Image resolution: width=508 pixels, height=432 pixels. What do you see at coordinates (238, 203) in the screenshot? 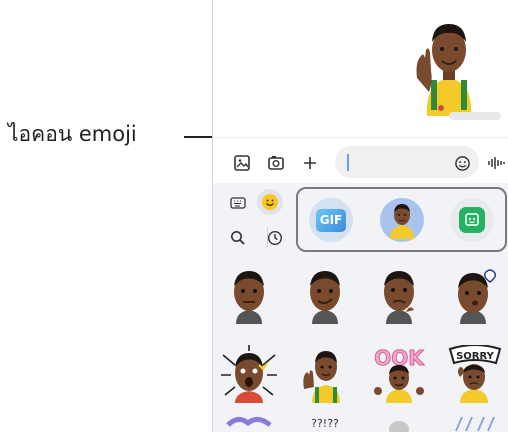
I see `keyboard-icon` at bounding box center [238, 203].